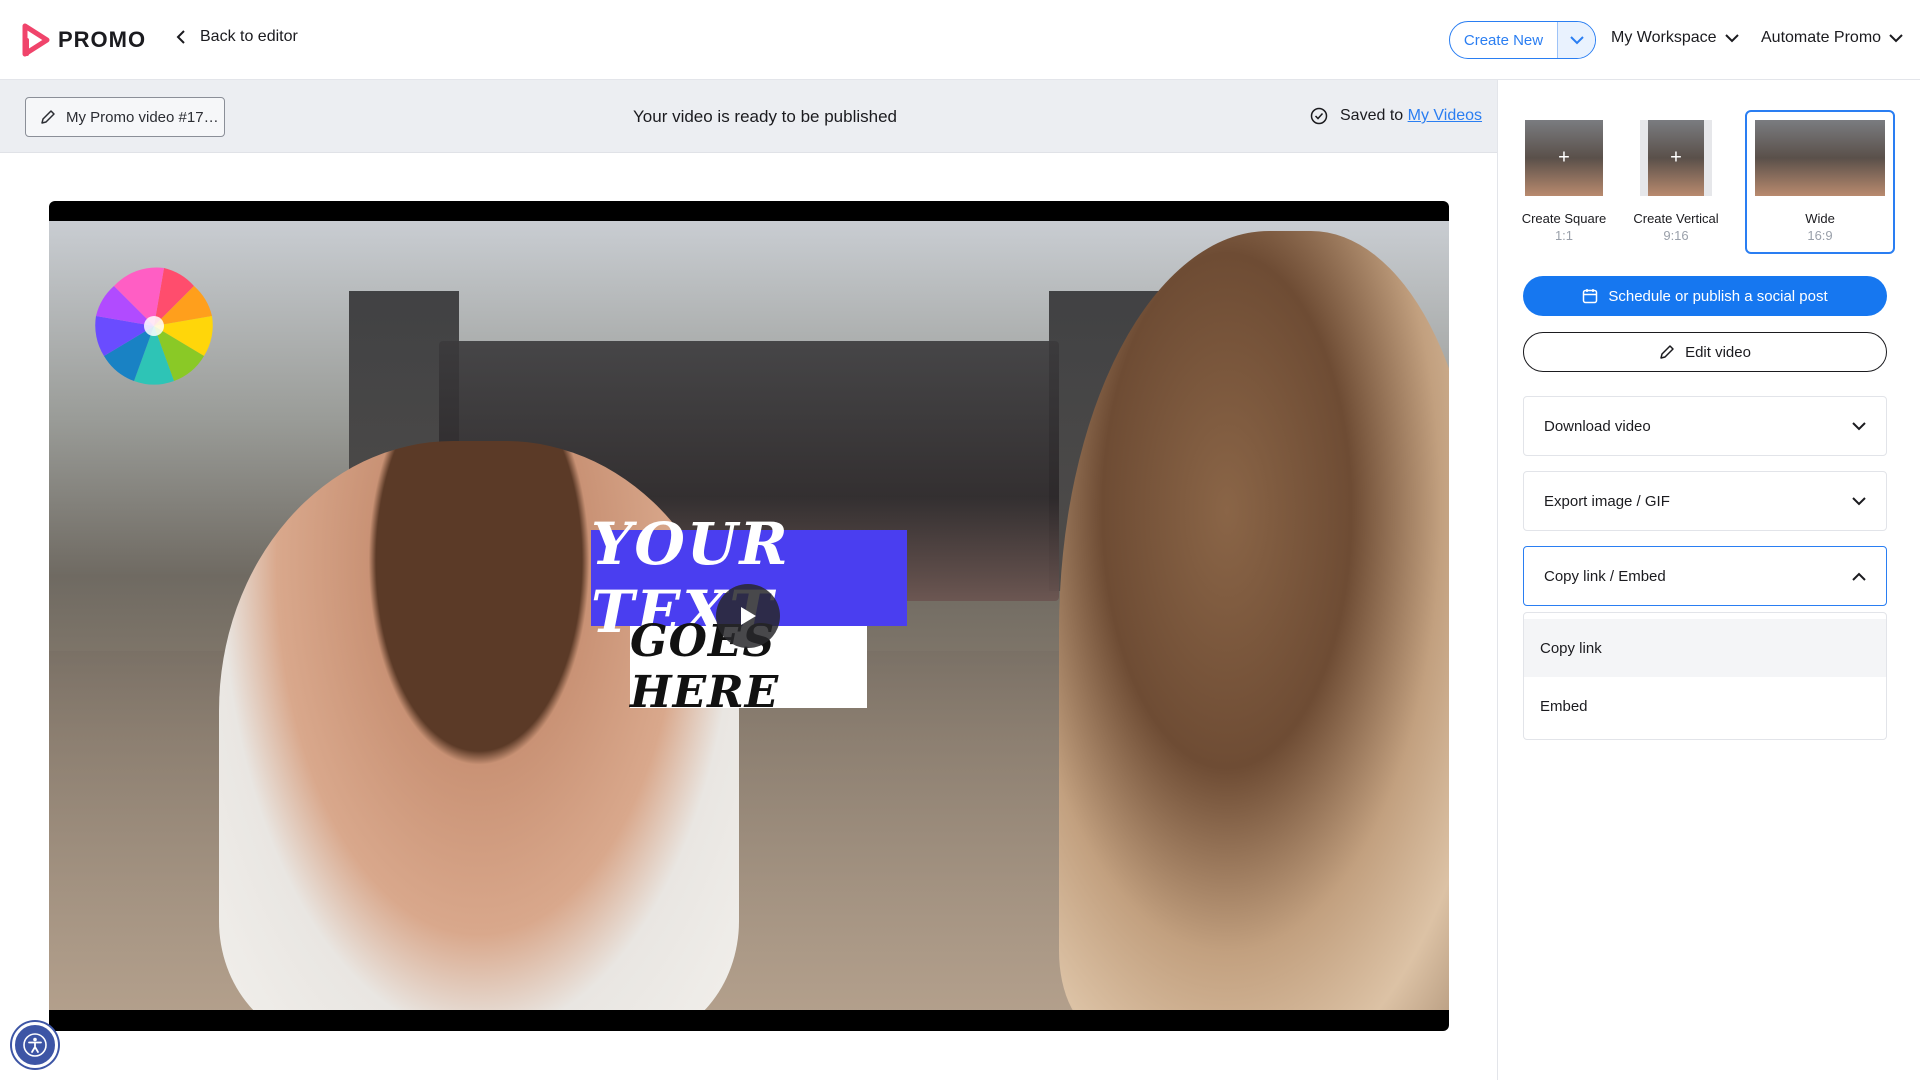  Describe the element at coordinates (36, 40) in the screenshot. I see `promo-logo-icon` at that location.